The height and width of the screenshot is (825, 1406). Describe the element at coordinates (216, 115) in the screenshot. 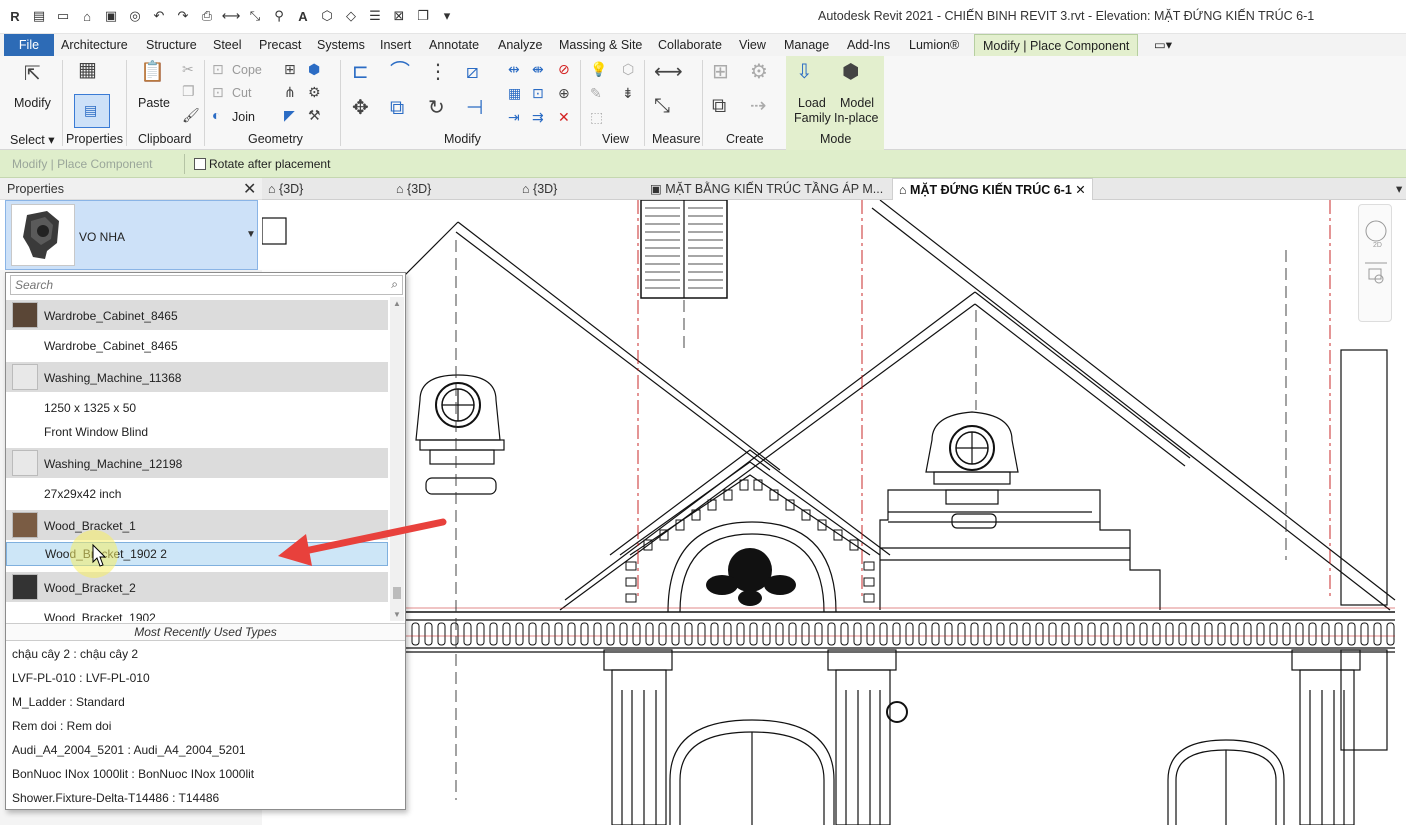

I see `join-icon: ◐` at that location.